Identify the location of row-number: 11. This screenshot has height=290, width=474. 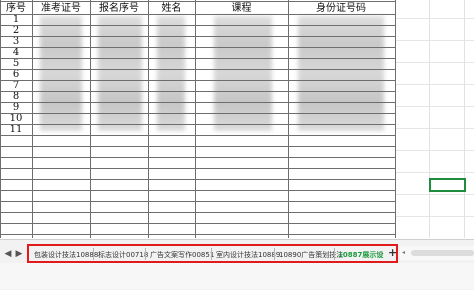
(16, 129).